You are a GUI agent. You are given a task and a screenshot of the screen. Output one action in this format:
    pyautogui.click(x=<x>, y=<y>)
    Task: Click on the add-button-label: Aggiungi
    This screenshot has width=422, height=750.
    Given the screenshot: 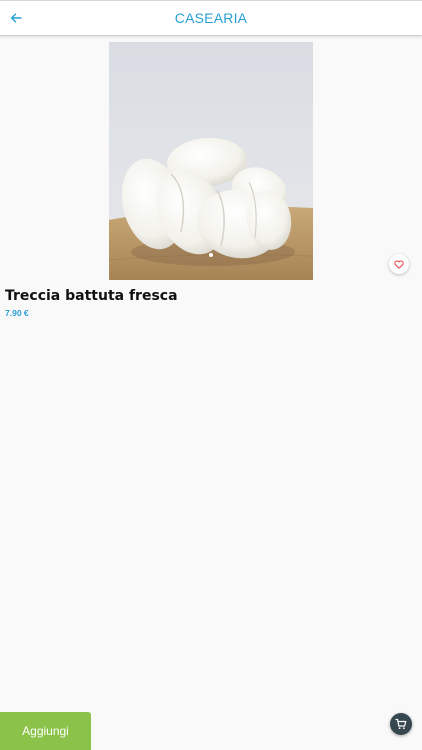 What is the action you would take?
    pyautogui.click(x=45, y=731)
    